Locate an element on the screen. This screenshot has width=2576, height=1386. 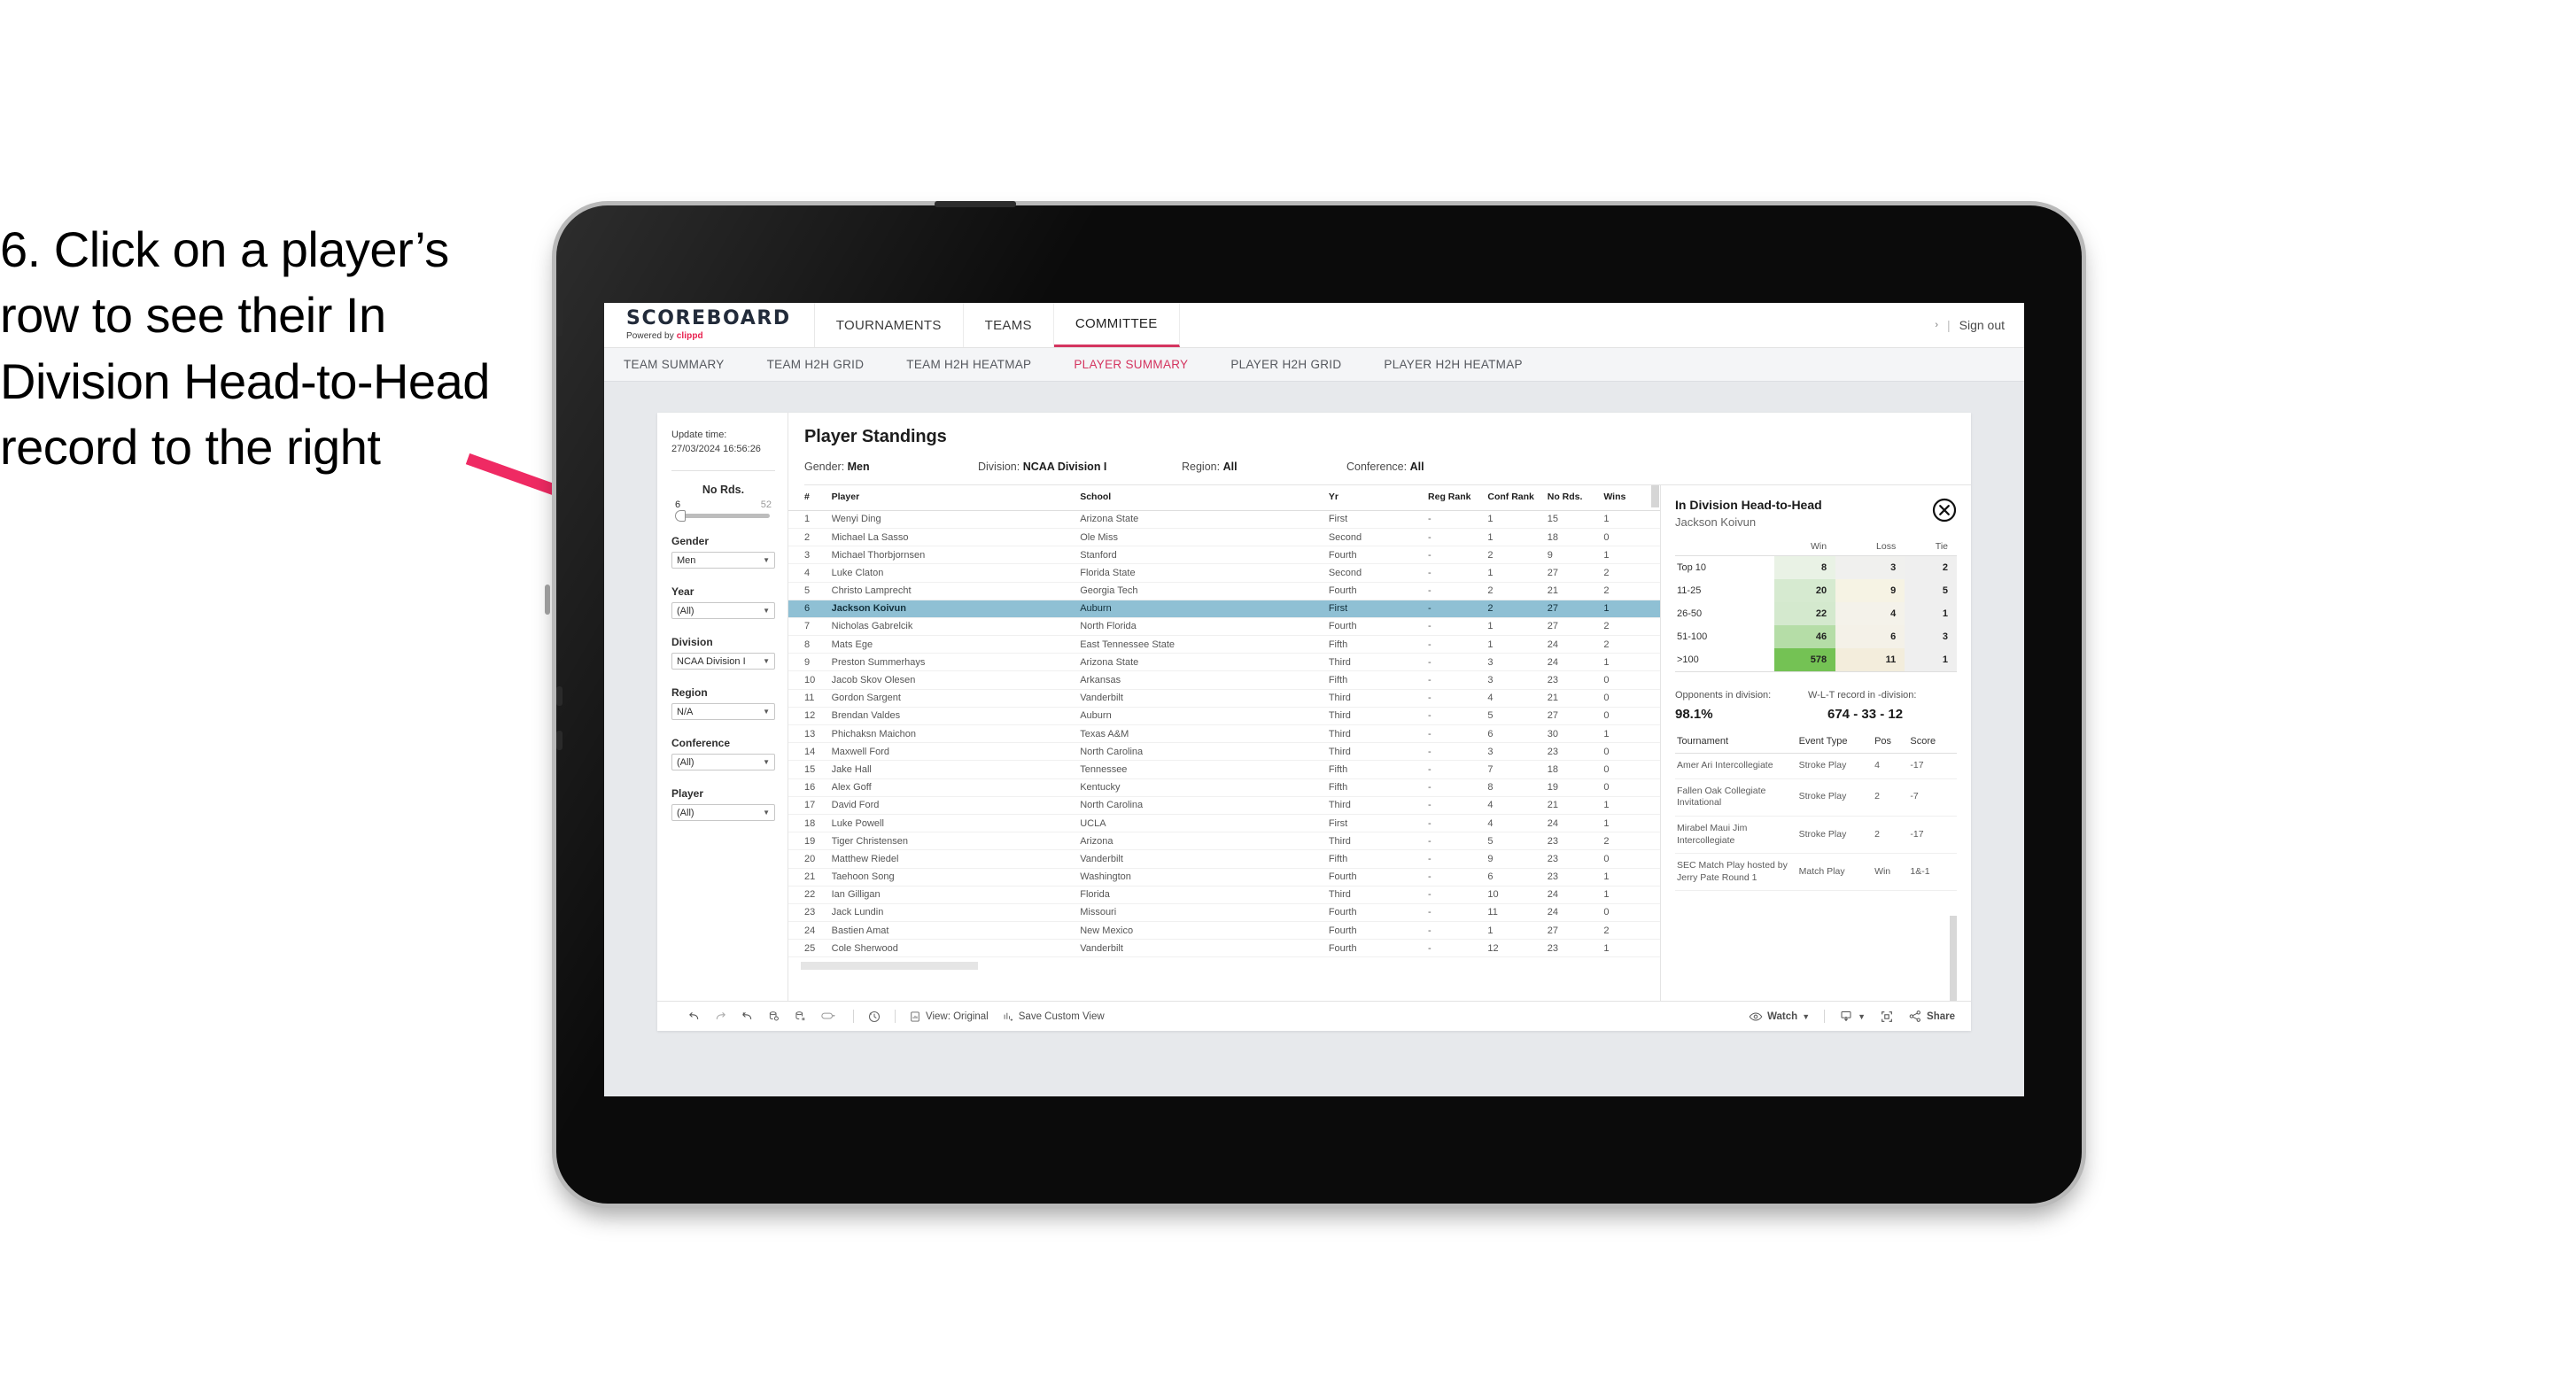
table-row: 14 Maxwell Ford North Carolina Third -3 23 0 is located at coordinates (1224, 752).